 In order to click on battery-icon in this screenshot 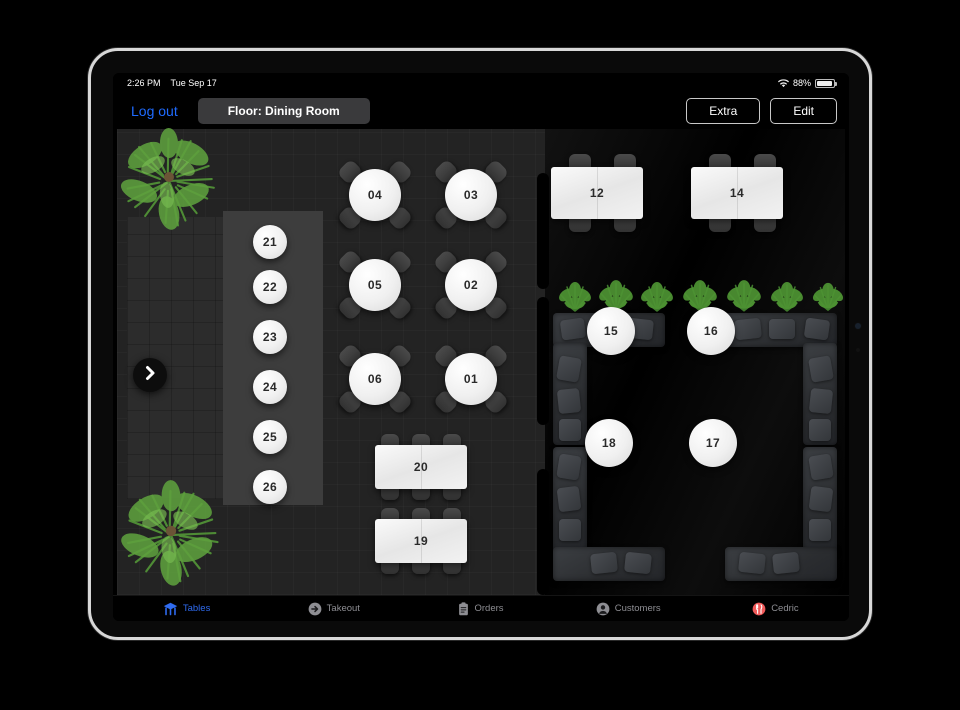, I will do `click(826, 83)`.